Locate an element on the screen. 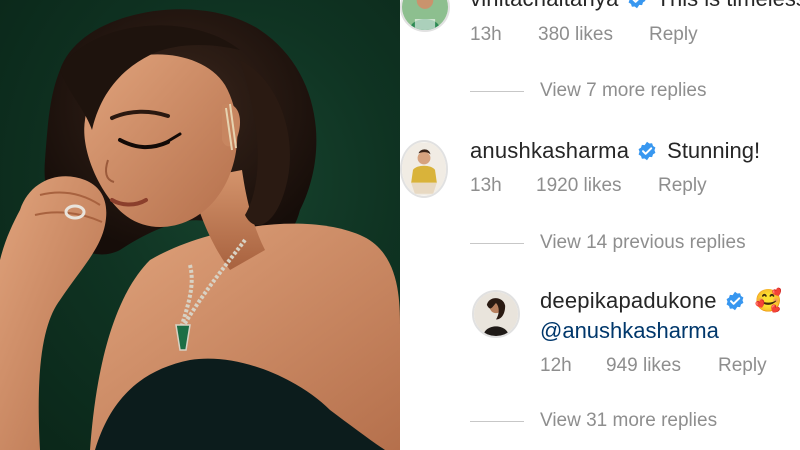  reply-meta: 12h 949 likes Reply is located at coordinates (653, 366).